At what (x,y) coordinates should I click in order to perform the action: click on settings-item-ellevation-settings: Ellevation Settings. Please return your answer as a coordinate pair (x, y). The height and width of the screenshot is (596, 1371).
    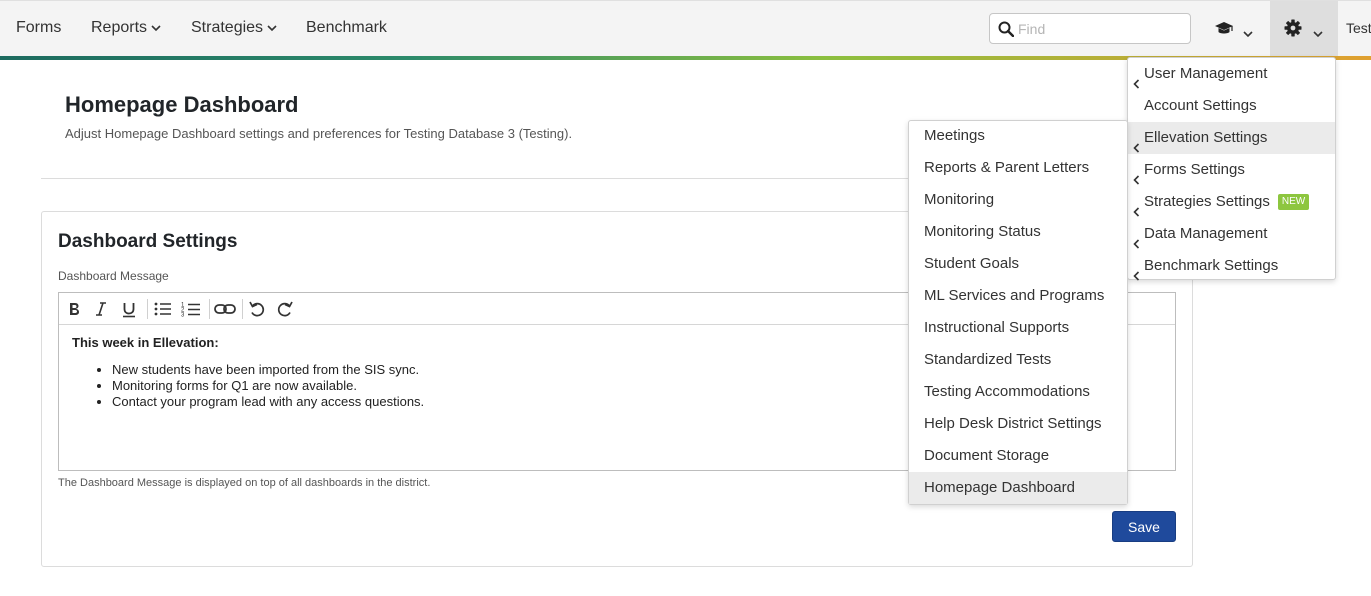
    Looking at the image, I should click on (1231, 138).